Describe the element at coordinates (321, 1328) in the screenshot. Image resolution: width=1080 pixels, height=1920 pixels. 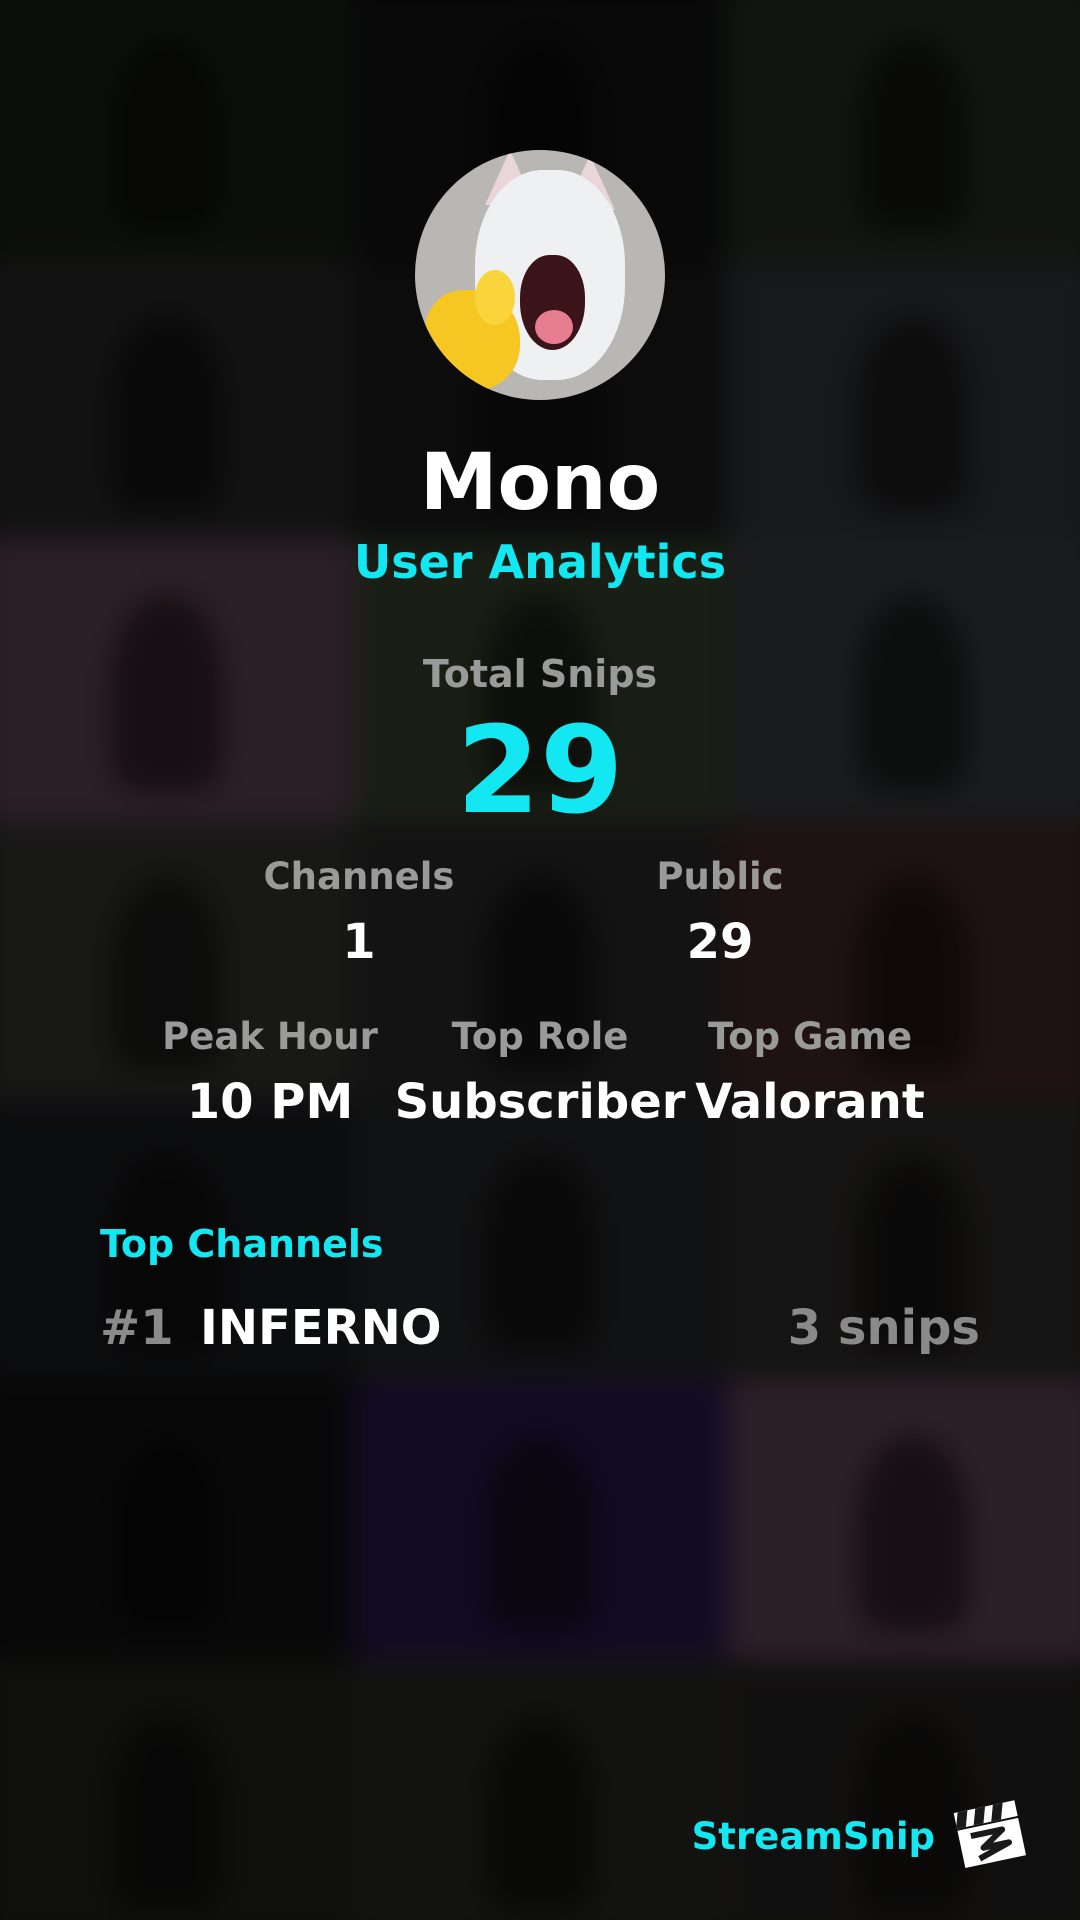
I see `channel-name: INFERNO` at that location.